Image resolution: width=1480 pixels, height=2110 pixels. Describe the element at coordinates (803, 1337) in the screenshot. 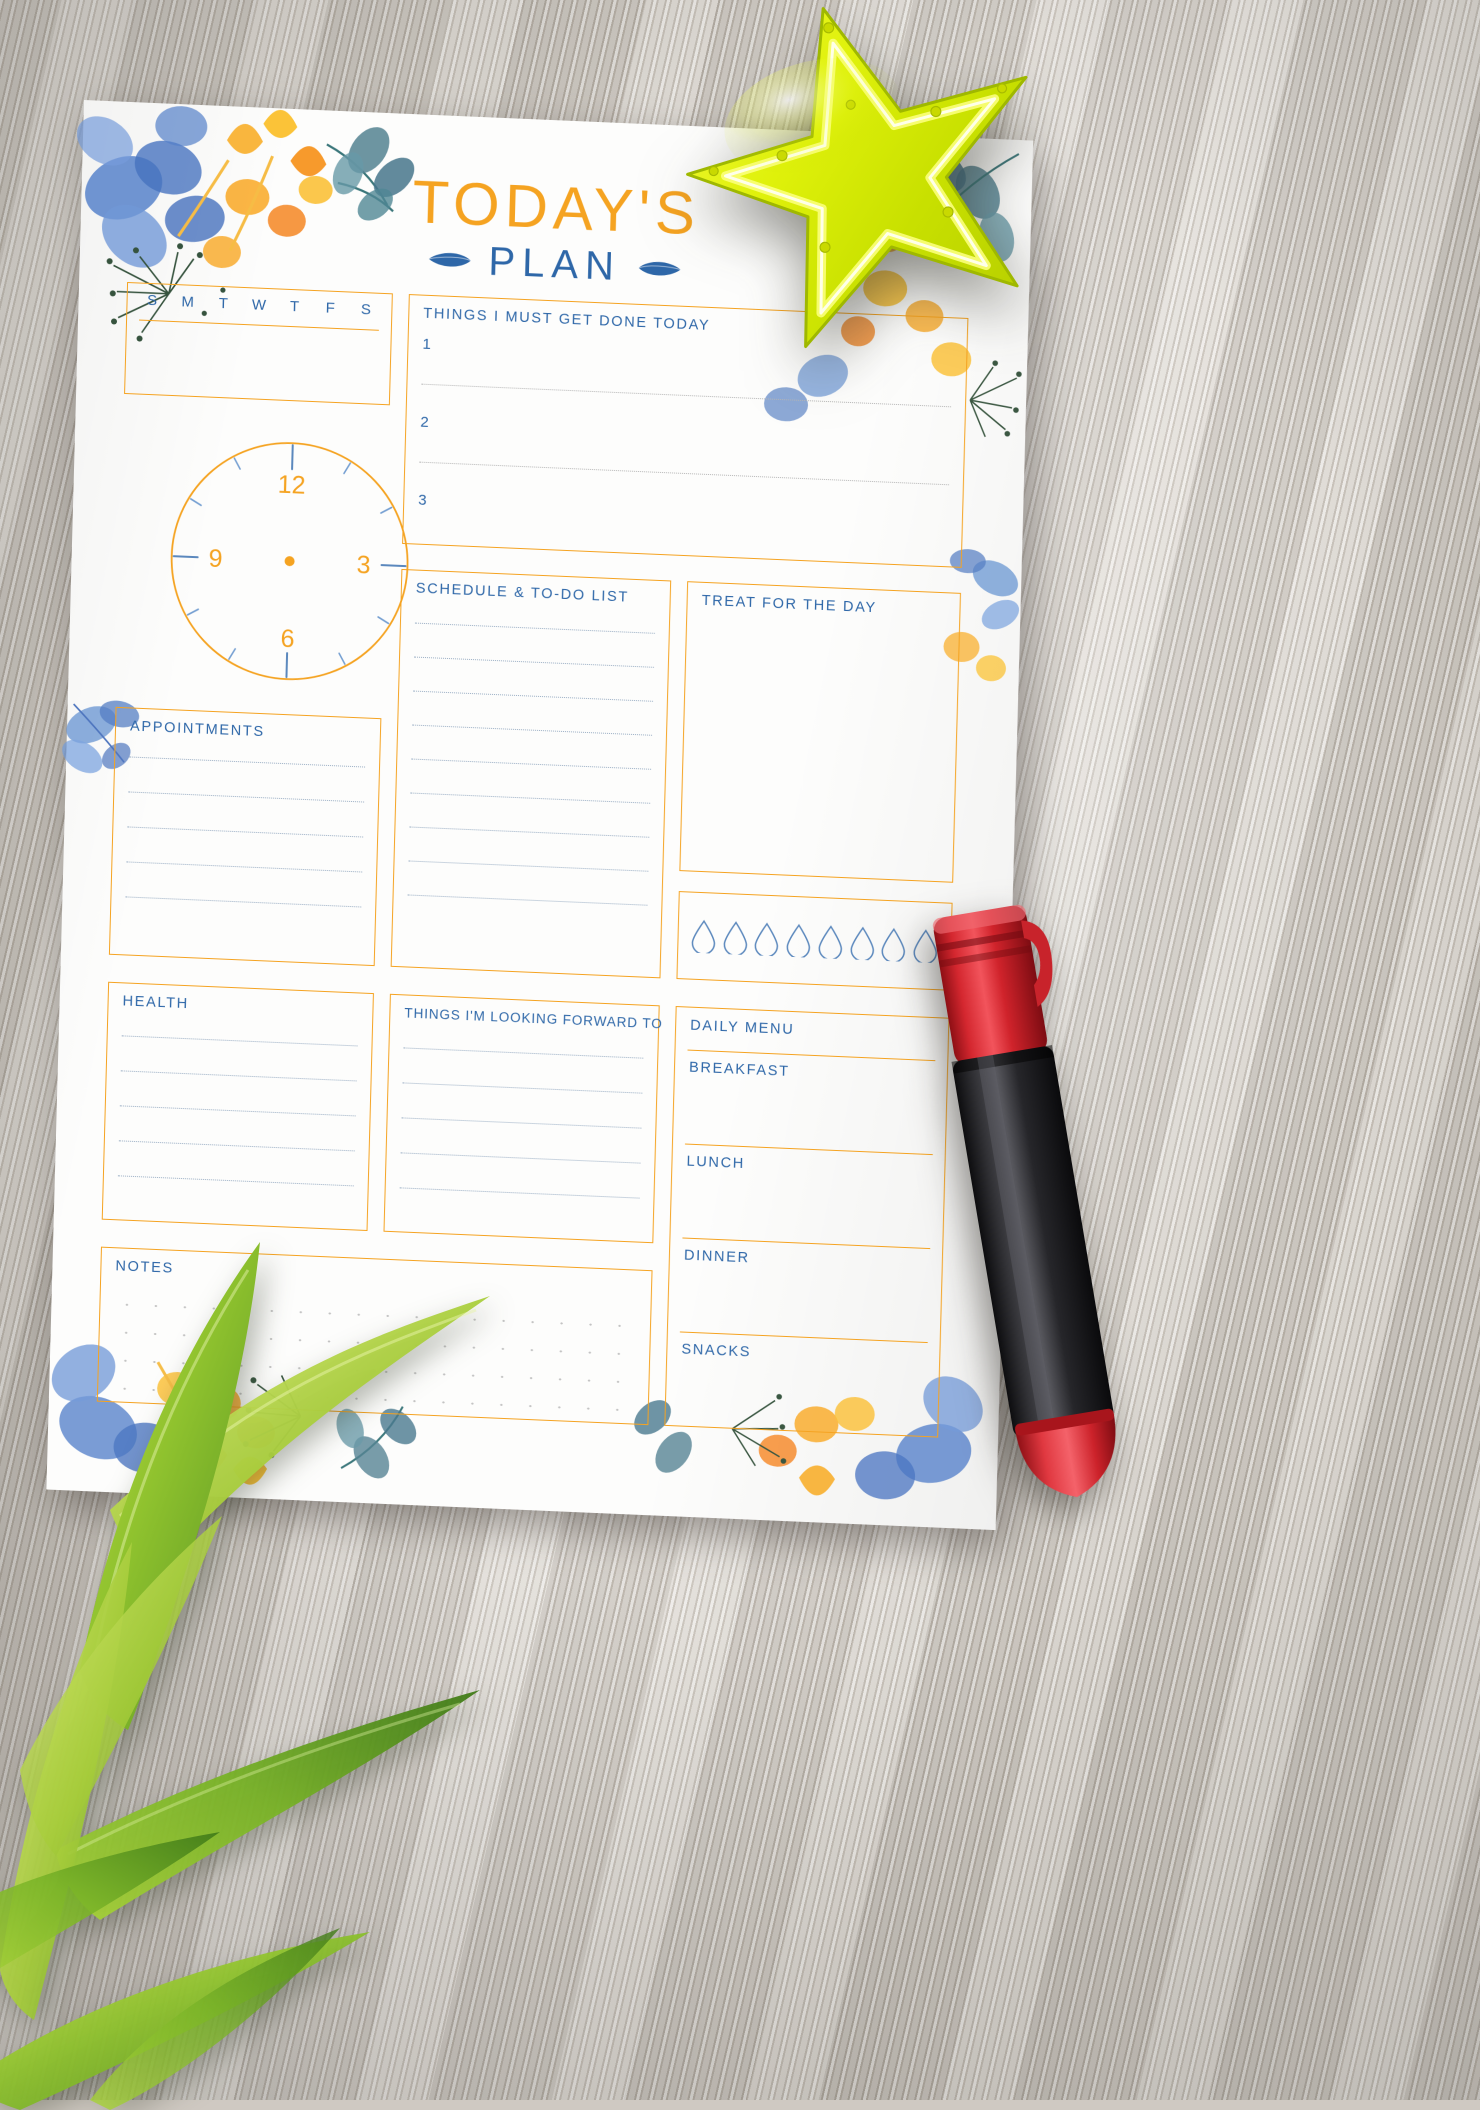

I see `menu-rule-snacks` at that location.